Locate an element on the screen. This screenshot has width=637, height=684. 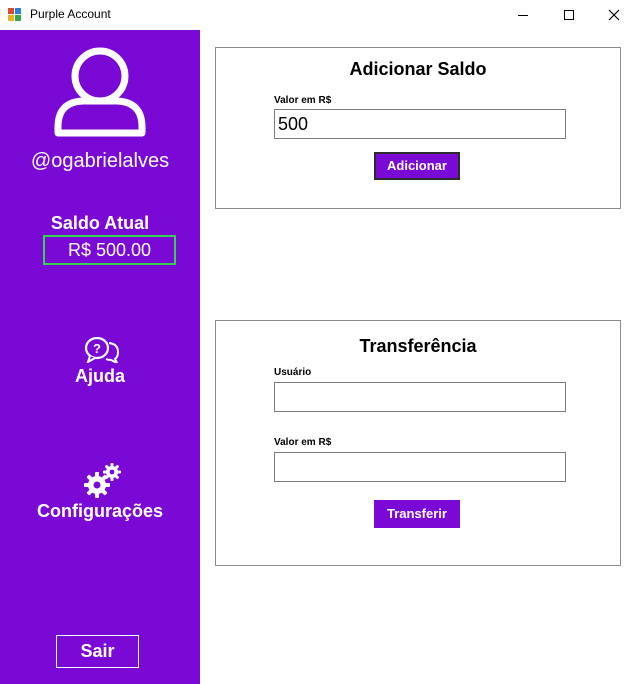
maximize-button is located at coordinates (569, 15).